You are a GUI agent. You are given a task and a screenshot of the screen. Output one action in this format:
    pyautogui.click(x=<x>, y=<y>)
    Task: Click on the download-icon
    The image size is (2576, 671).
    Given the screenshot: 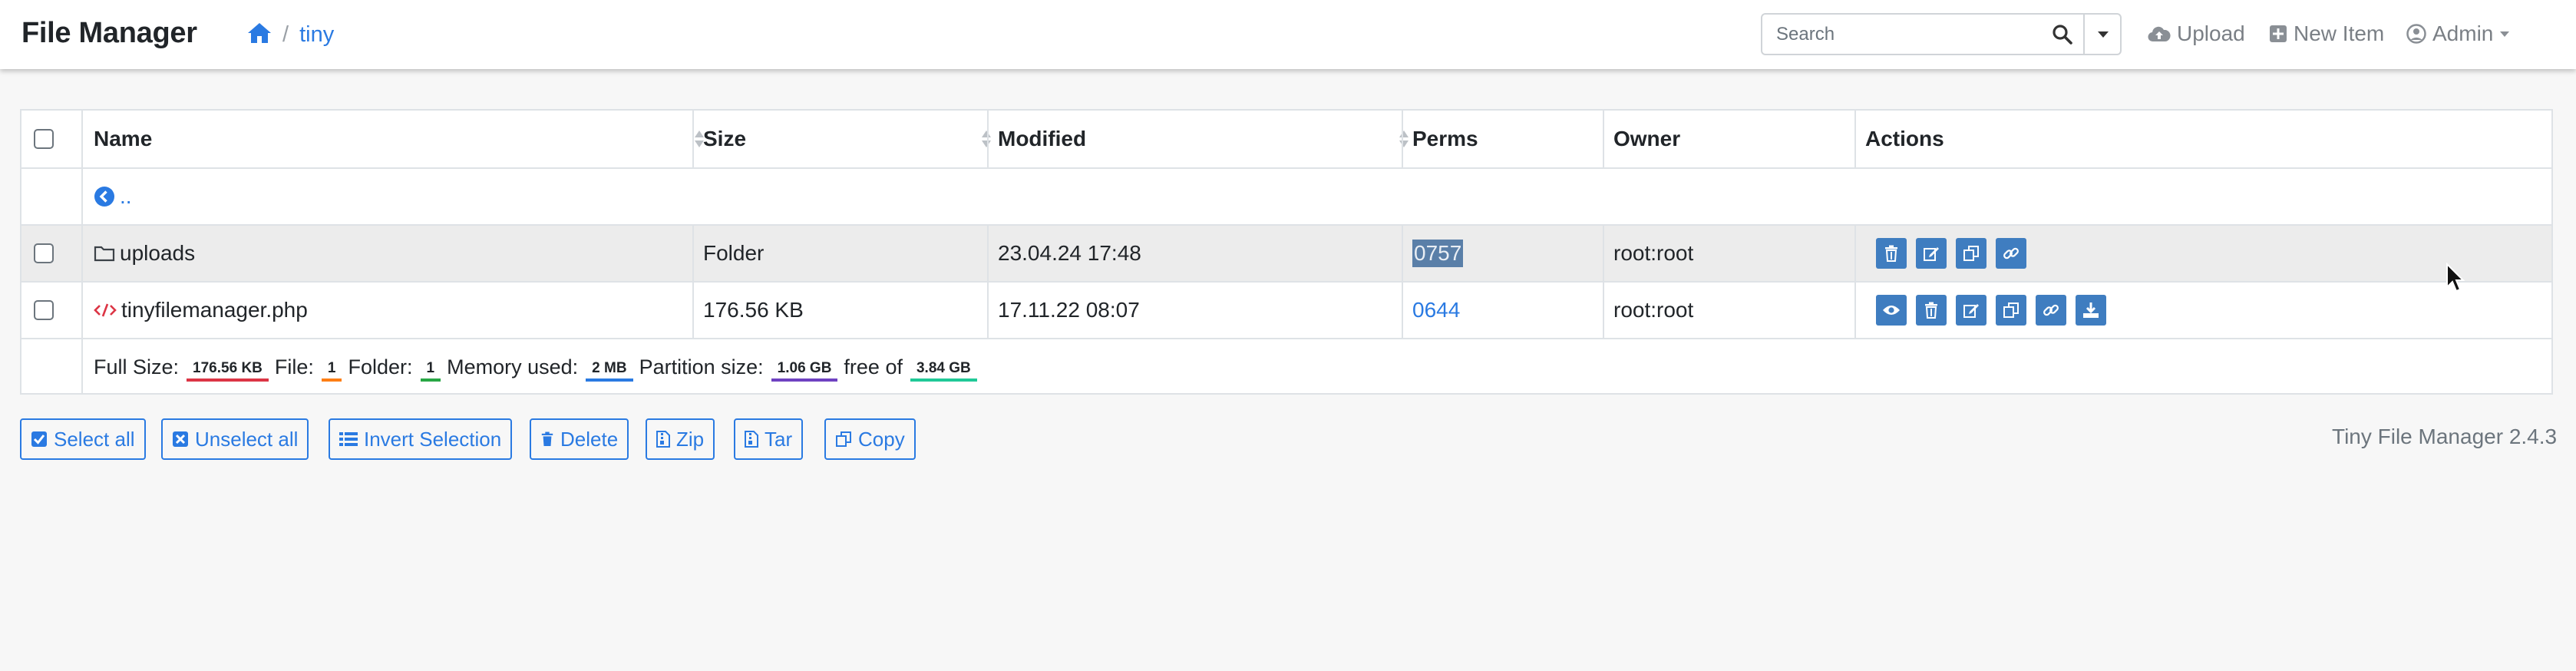 What is the action you would take?
    pyautogui.click(x=2091, y=310)
    